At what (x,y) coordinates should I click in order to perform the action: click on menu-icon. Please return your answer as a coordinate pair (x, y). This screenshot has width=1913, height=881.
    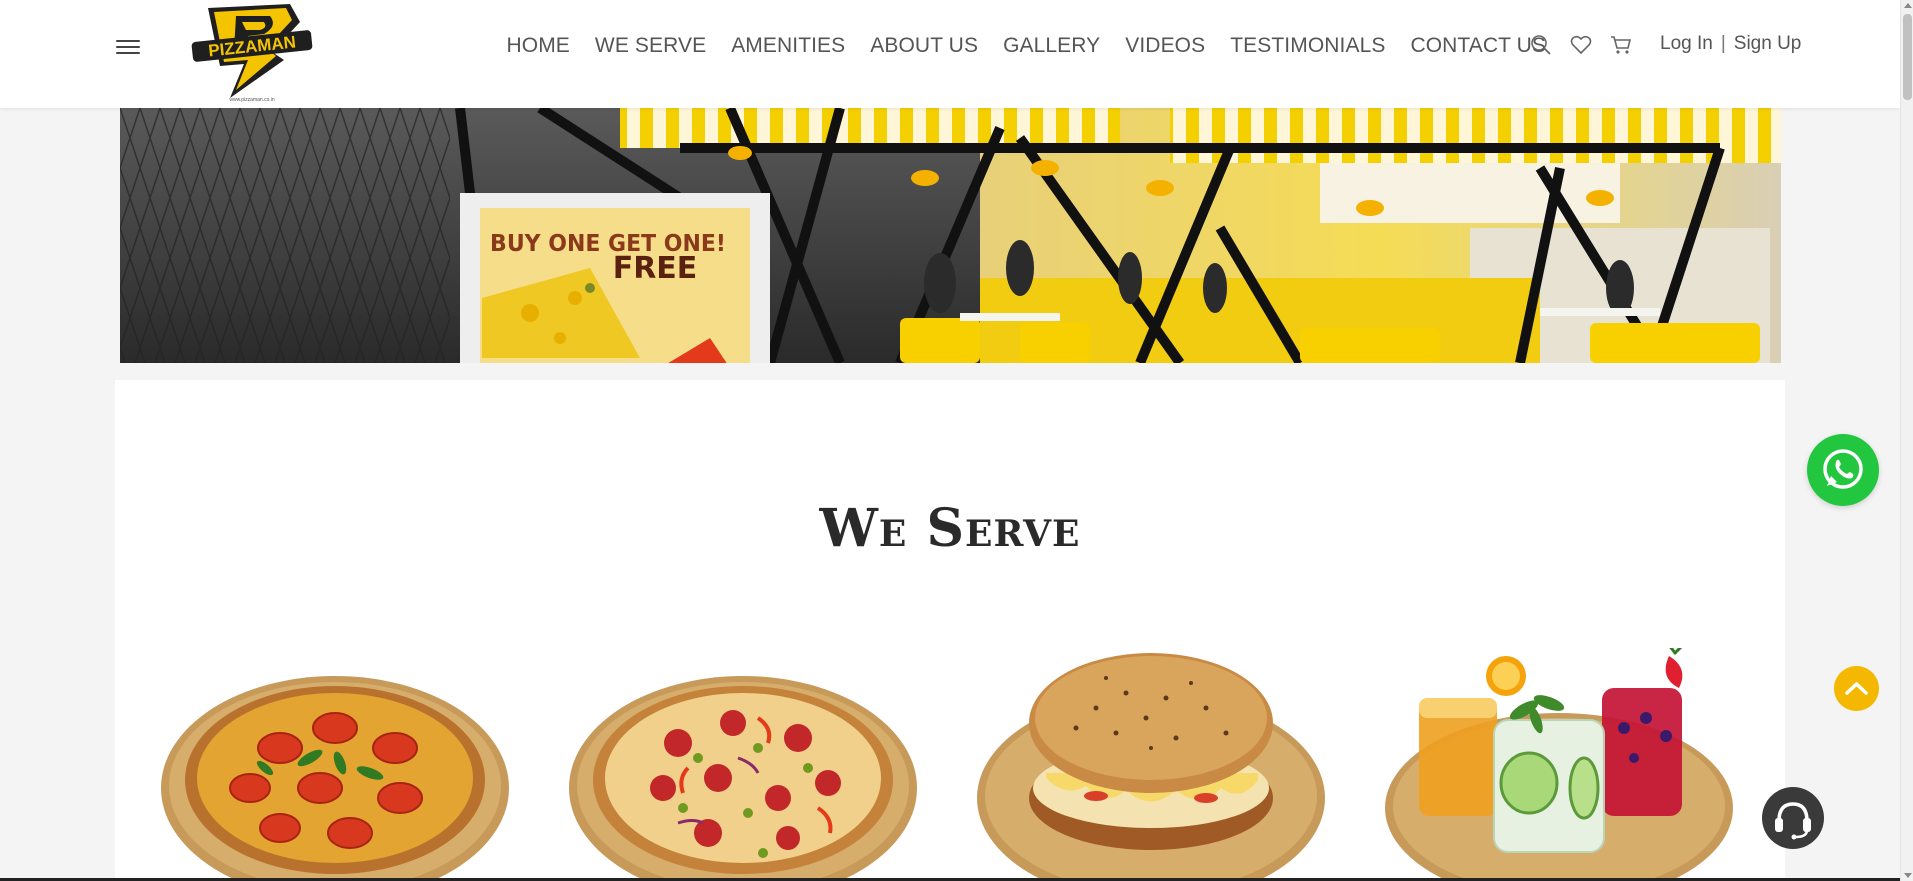
    Looking at the image, I should click on (128, 46).